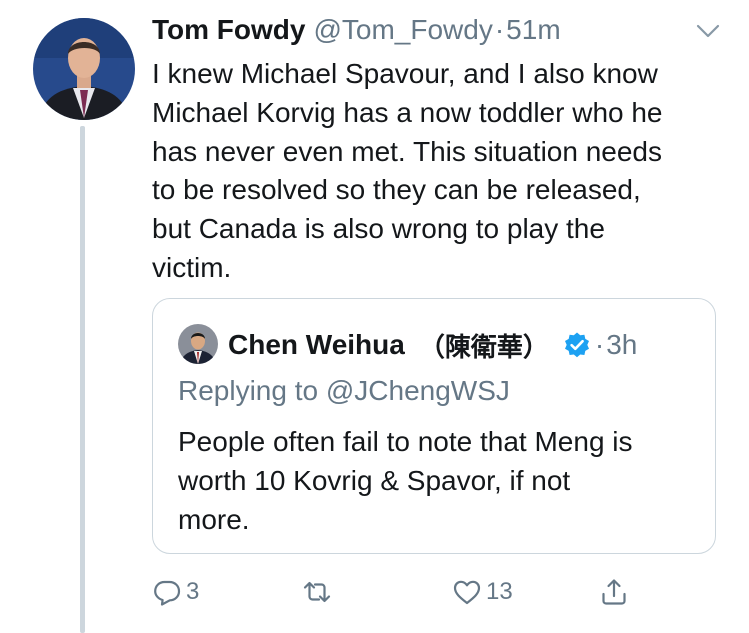  Describe the element at coordinates (192, 267) in the screenshot. I see `tweet-text-line: victim.` at that location.